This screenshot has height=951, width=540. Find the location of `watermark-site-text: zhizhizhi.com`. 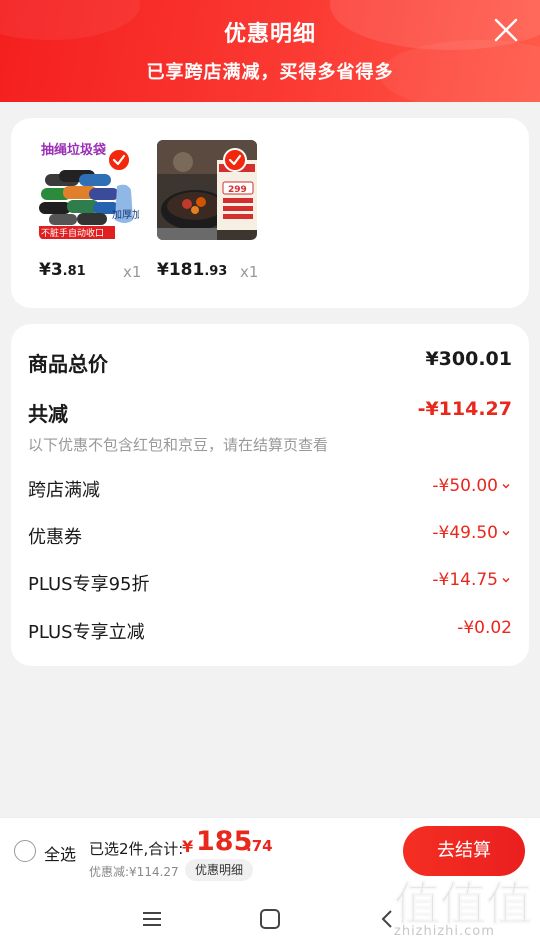

watermark-site-text: zhizhizhi.com is located at coordinates (444, 931).